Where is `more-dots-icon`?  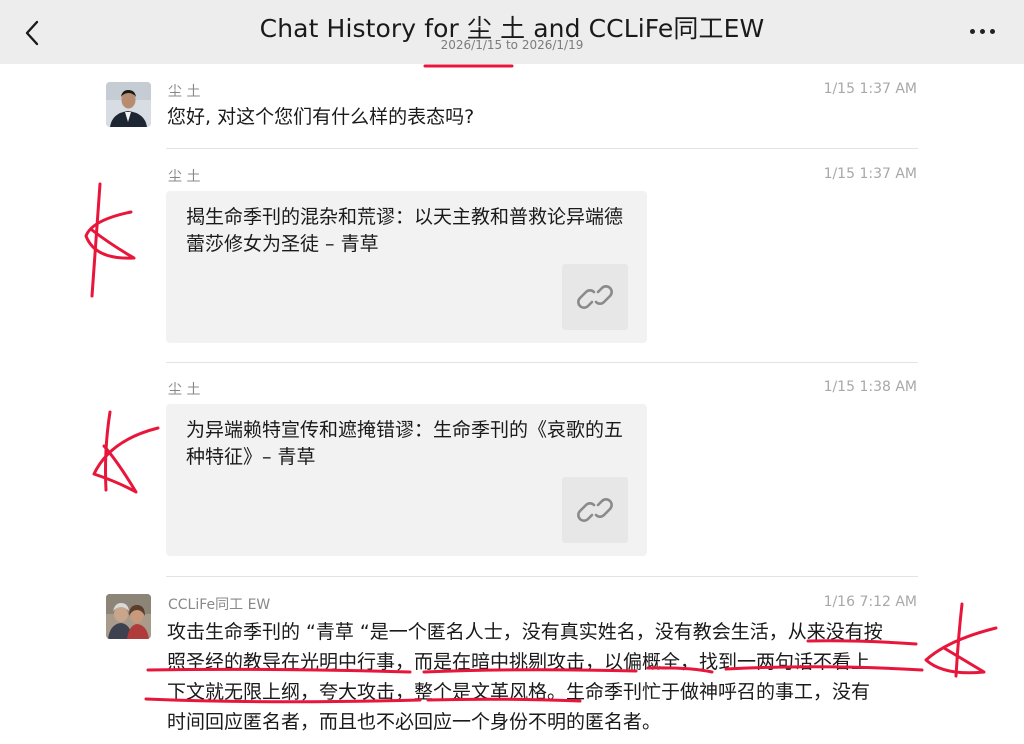 more-dots-icon is located at coordinates (972, 31).